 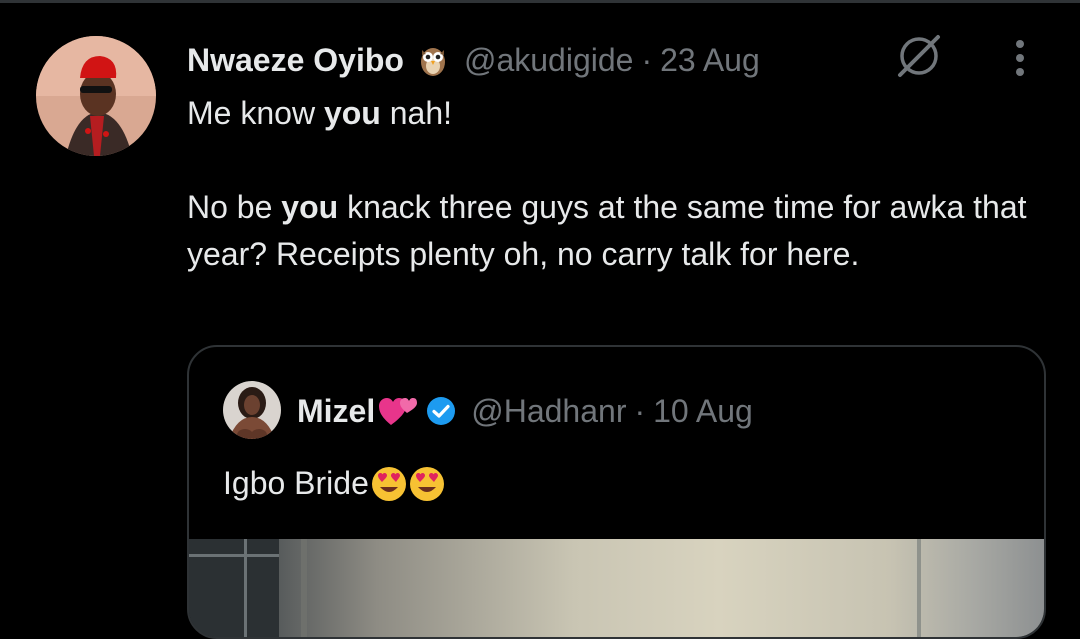 What do you see at coordinates (295, 60) in the screenshot?
I see `author-name: Nwaeze Oyibo` at bounding box center [295, 60].